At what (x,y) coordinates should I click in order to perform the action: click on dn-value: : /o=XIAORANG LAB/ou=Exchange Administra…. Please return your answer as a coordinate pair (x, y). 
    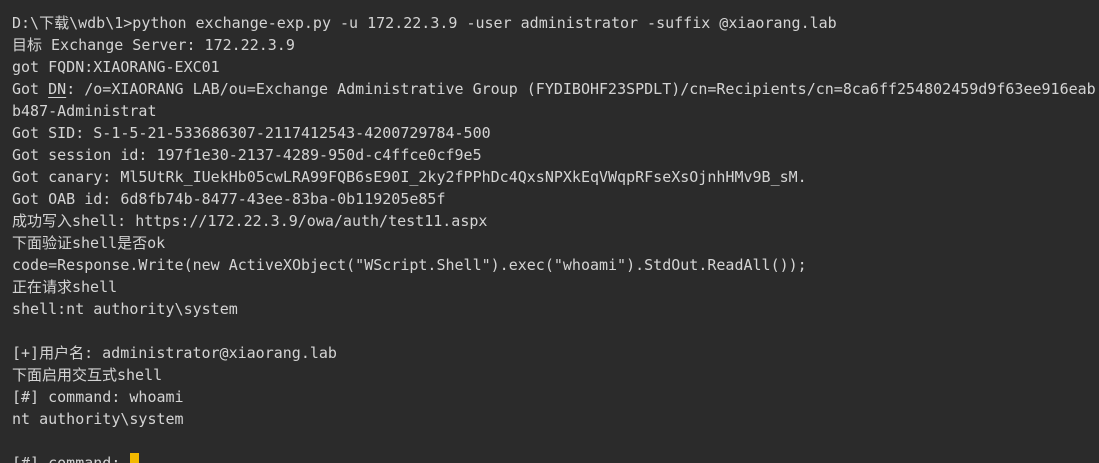
    Looking at the image, I should click on (581, 89).